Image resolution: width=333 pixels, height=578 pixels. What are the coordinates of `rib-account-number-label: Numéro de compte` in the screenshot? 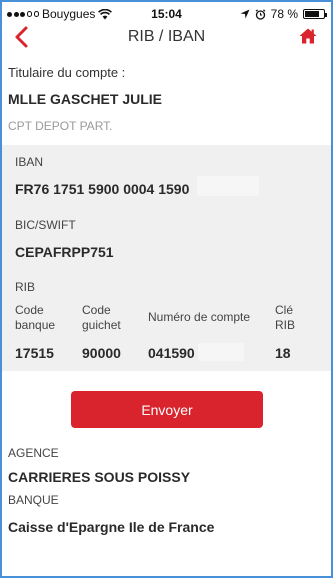 It's located at (199, 317).